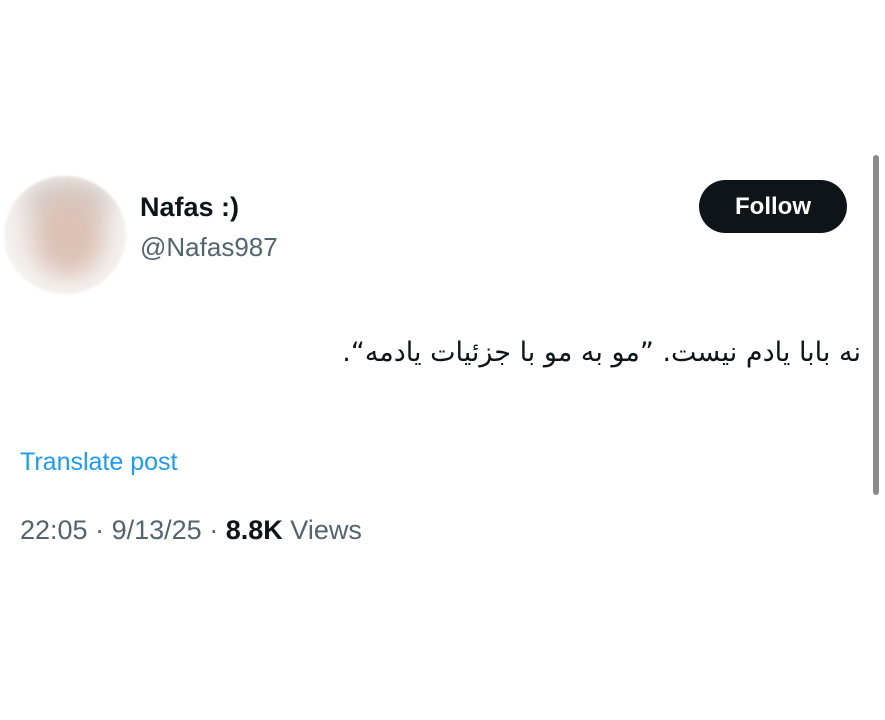 The width and height of the screenshot is (885, 720). Describe the element at coordinates (54, 530) in the screenshot. I see `post-time: 22:05` at that location.